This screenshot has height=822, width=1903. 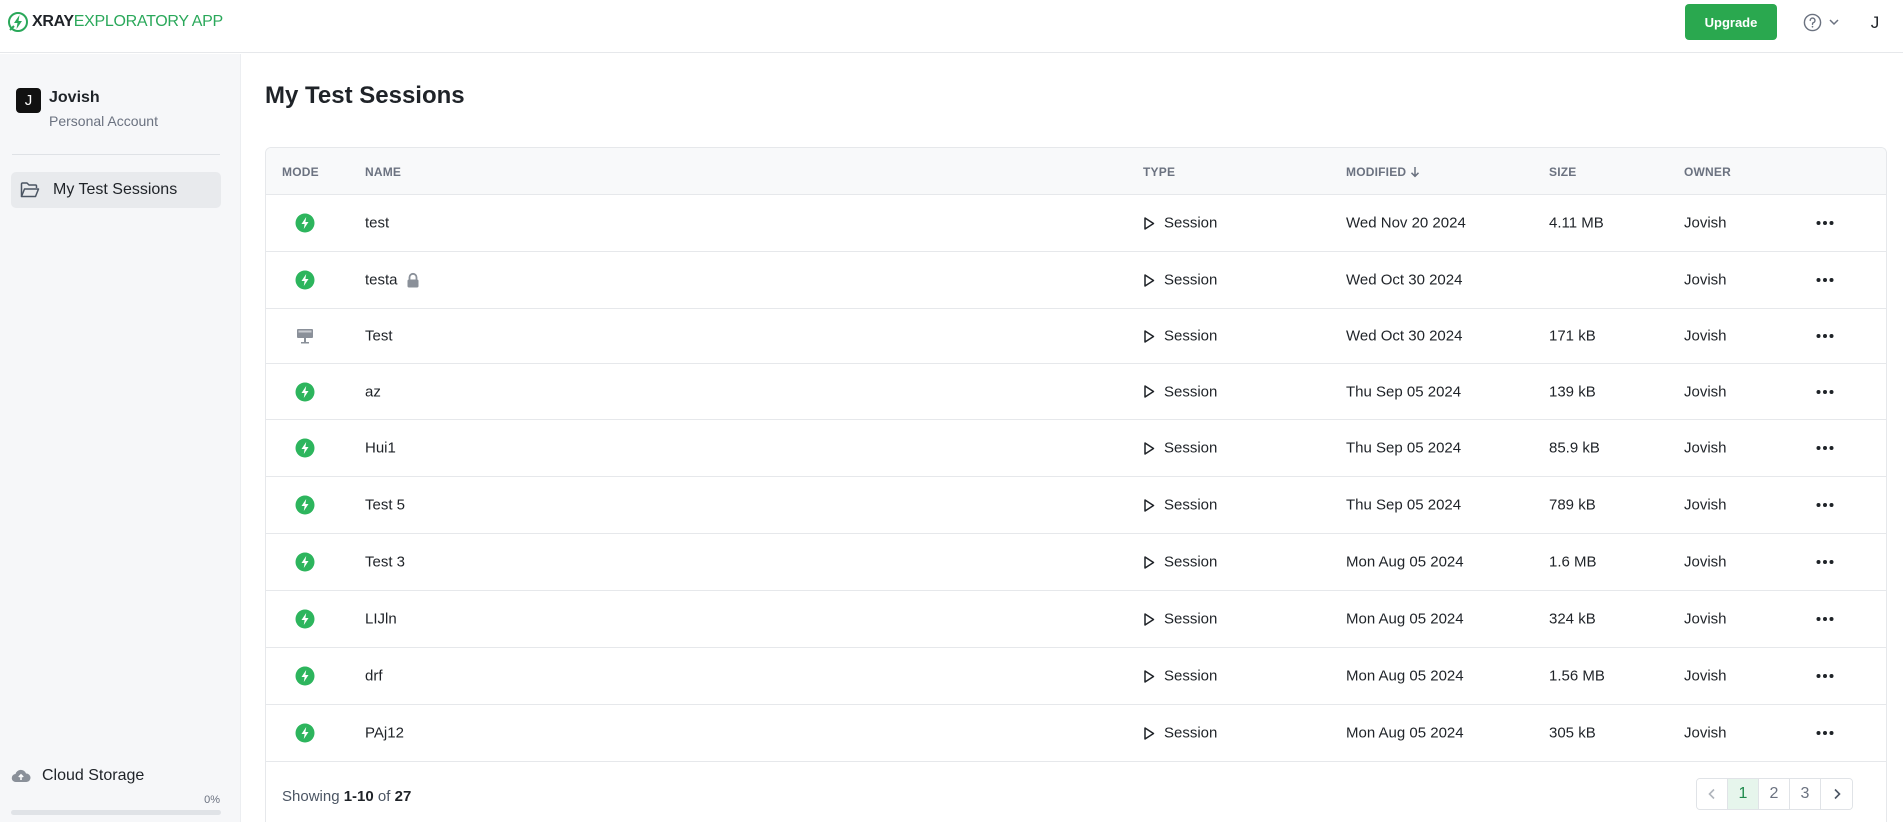 I want to click on help-menu, so click(x=1821, y=22).